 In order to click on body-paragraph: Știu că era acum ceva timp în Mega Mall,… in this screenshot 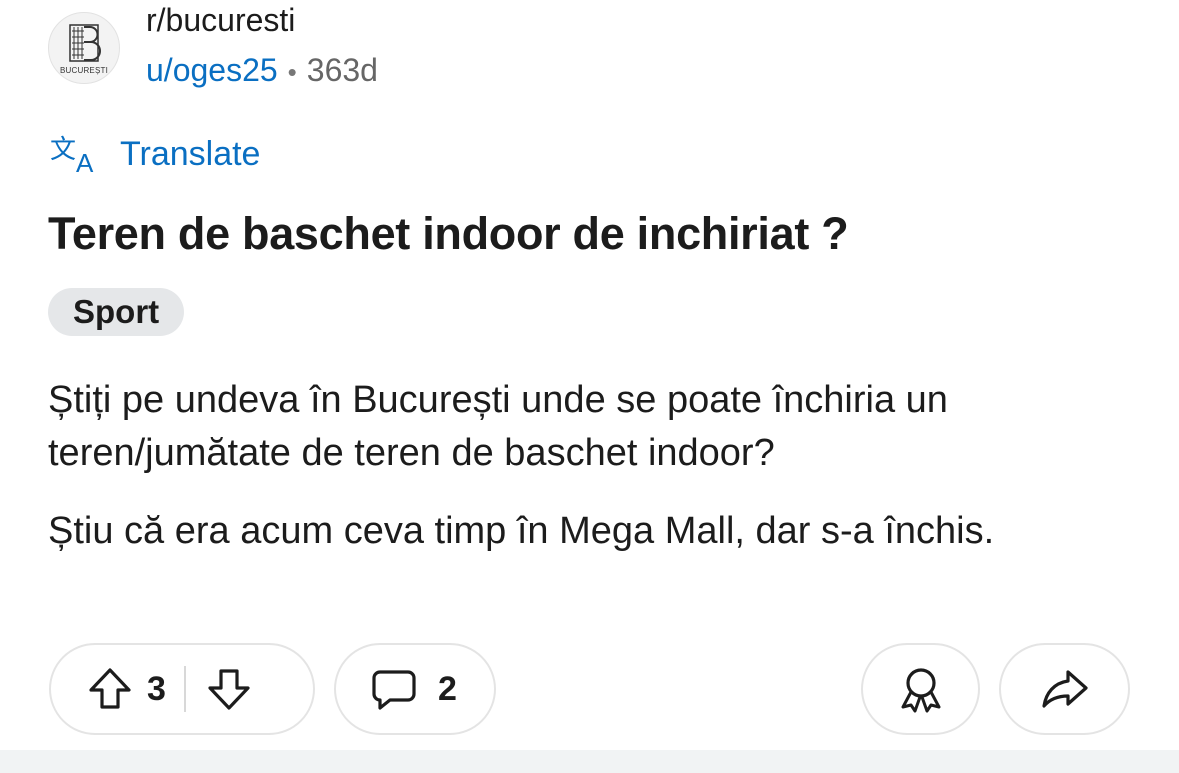, I will do `click(521, 531)`.